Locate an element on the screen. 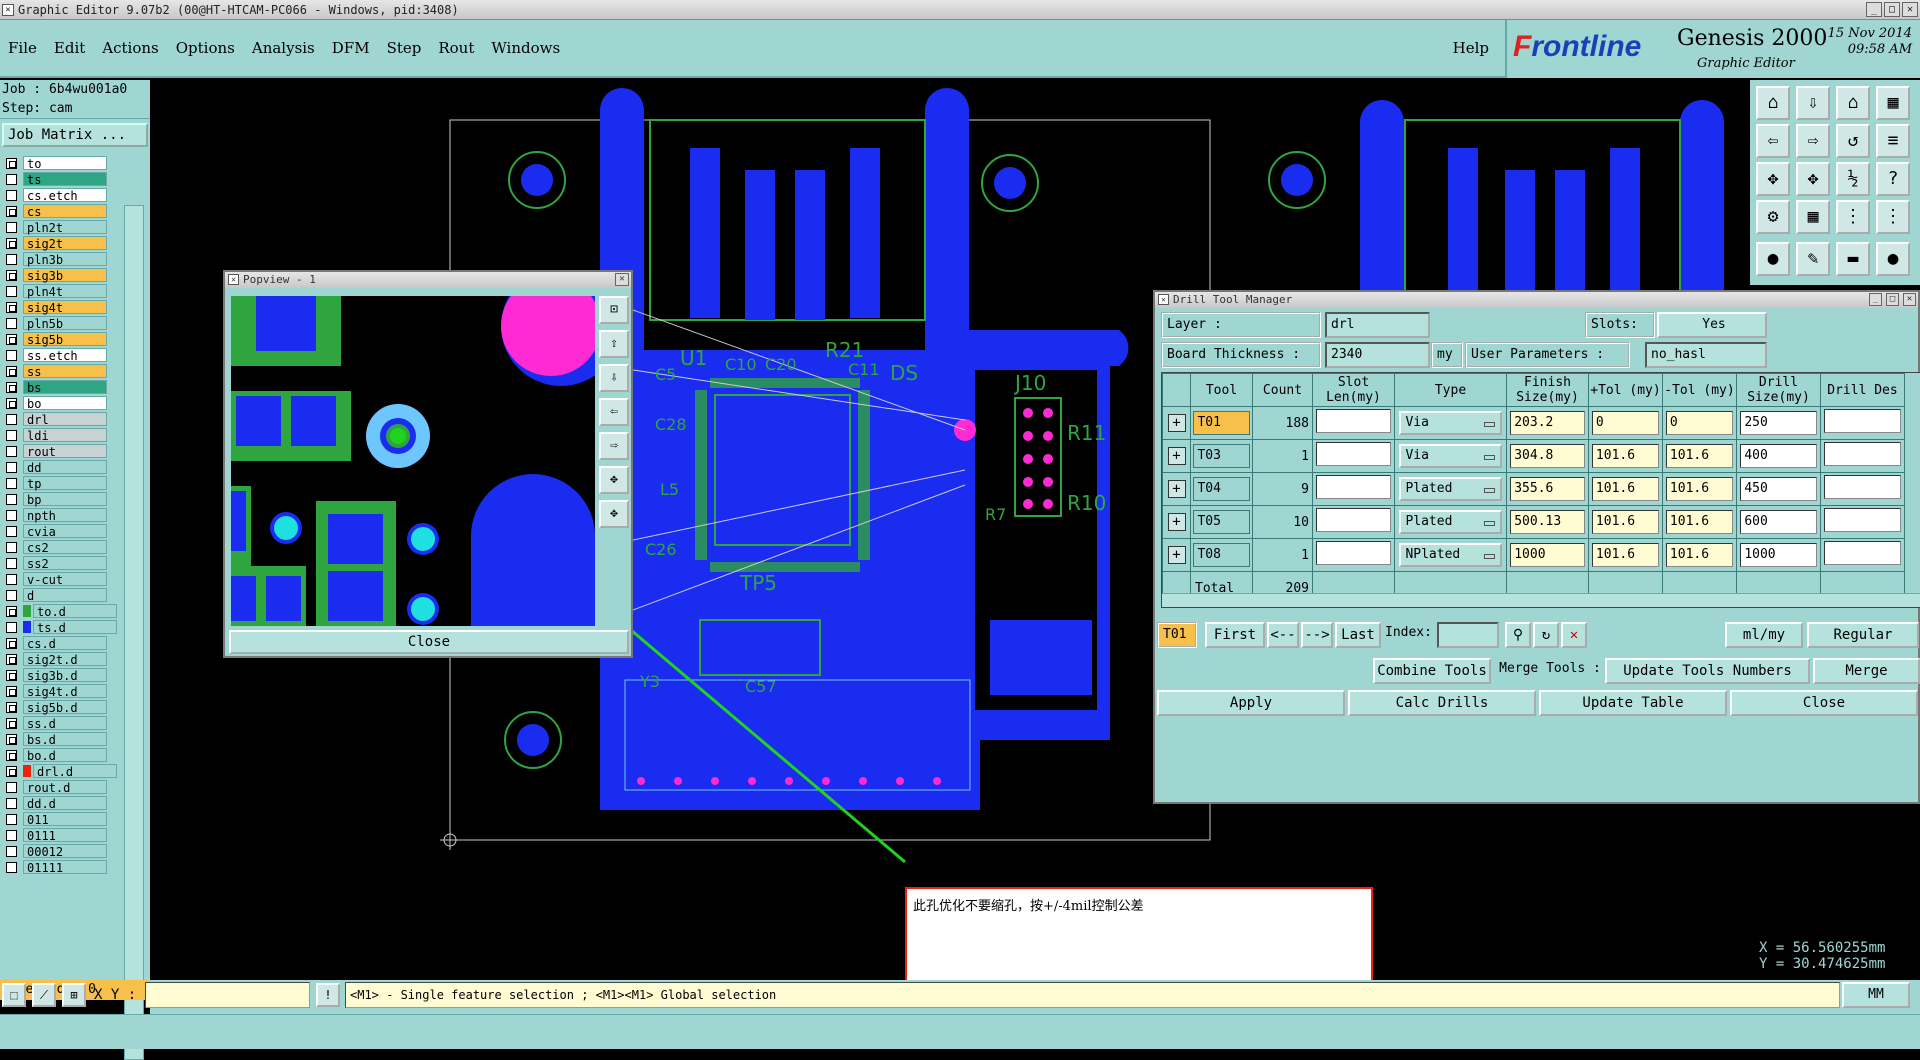  layer-name: pln5b is located at coordinates (65, 323).